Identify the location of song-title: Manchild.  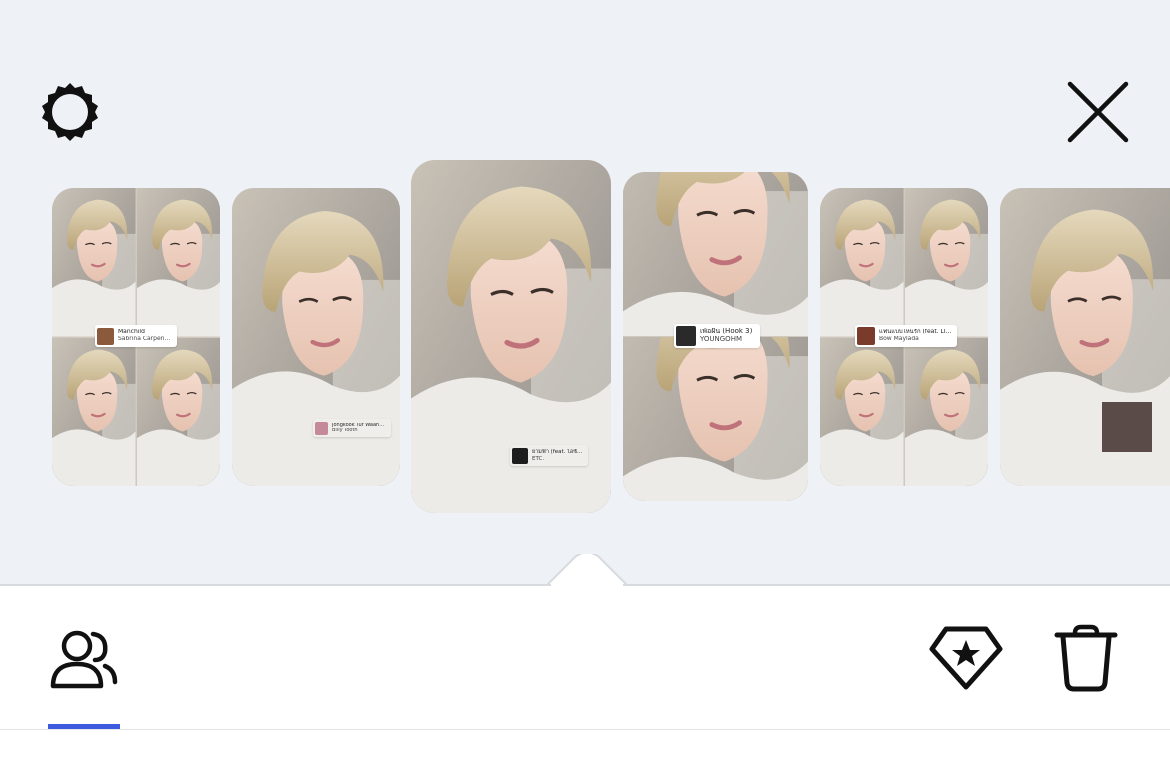
(131, 332).